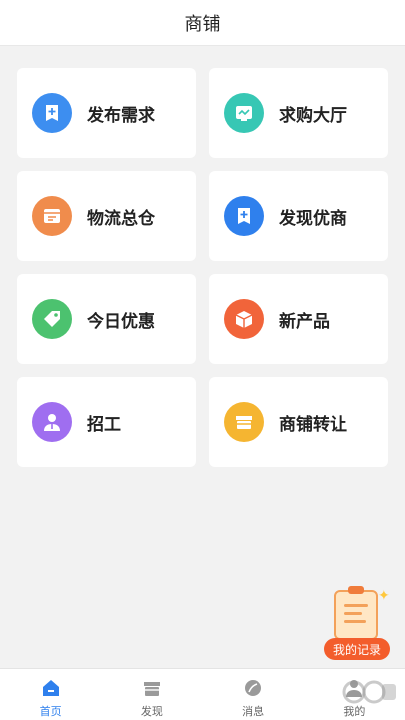  I want to click on tab-label: 首页, so click(50, 711).